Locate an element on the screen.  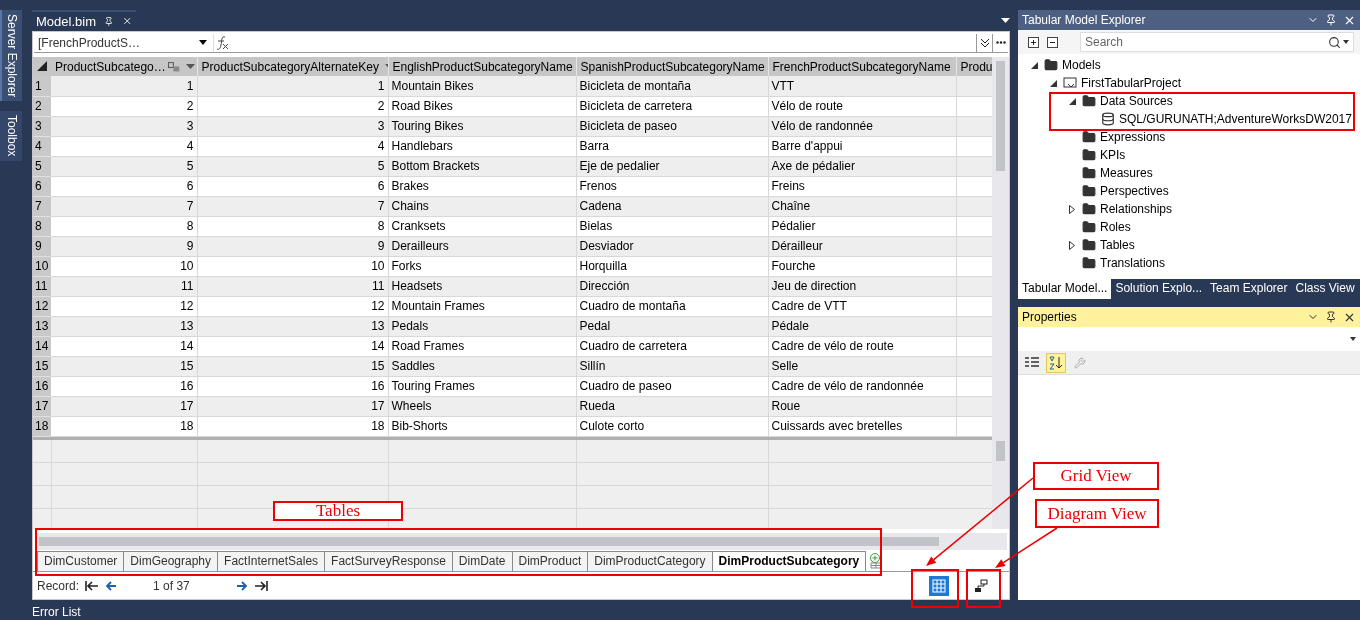
table-cell: 1 is located at coordinates (124, 86).